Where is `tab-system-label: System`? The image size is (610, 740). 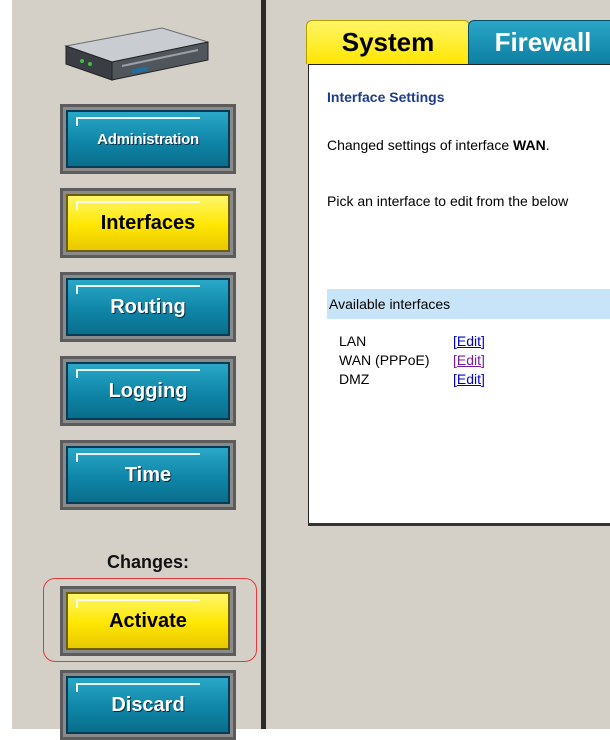 tab-system-label: System is located at coordinates (388, 42).